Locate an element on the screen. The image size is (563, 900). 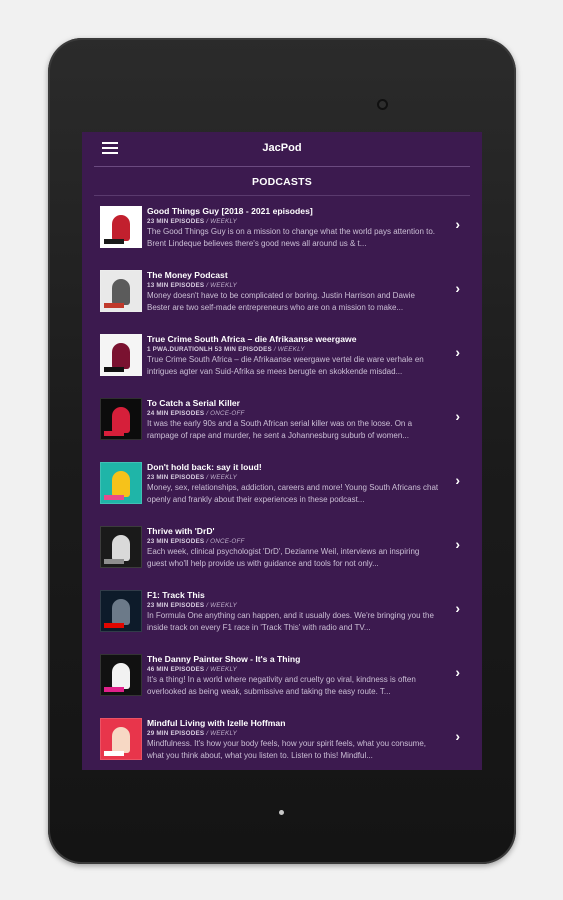
podcast-episode-length: 24 MIN EPISODES is located at coordinates (176, 413).